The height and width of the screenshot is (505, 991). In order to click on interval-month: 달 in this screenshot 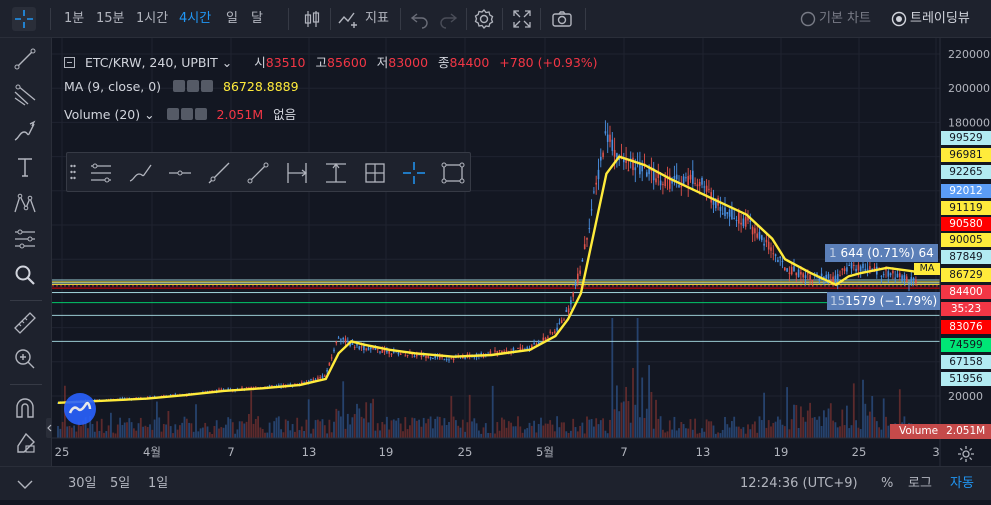, I will do `click(257, 19)`.